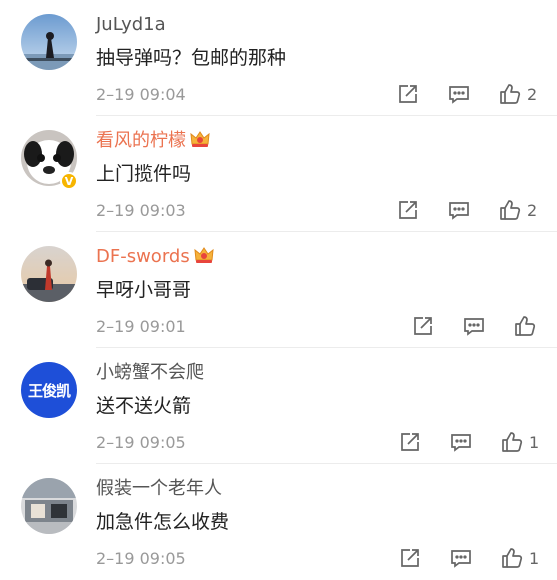  What do you see at coordinates (144, 174) in the screenshot?
I see `comment-text: 上门揽件吗` at bounding box center [144, 174].